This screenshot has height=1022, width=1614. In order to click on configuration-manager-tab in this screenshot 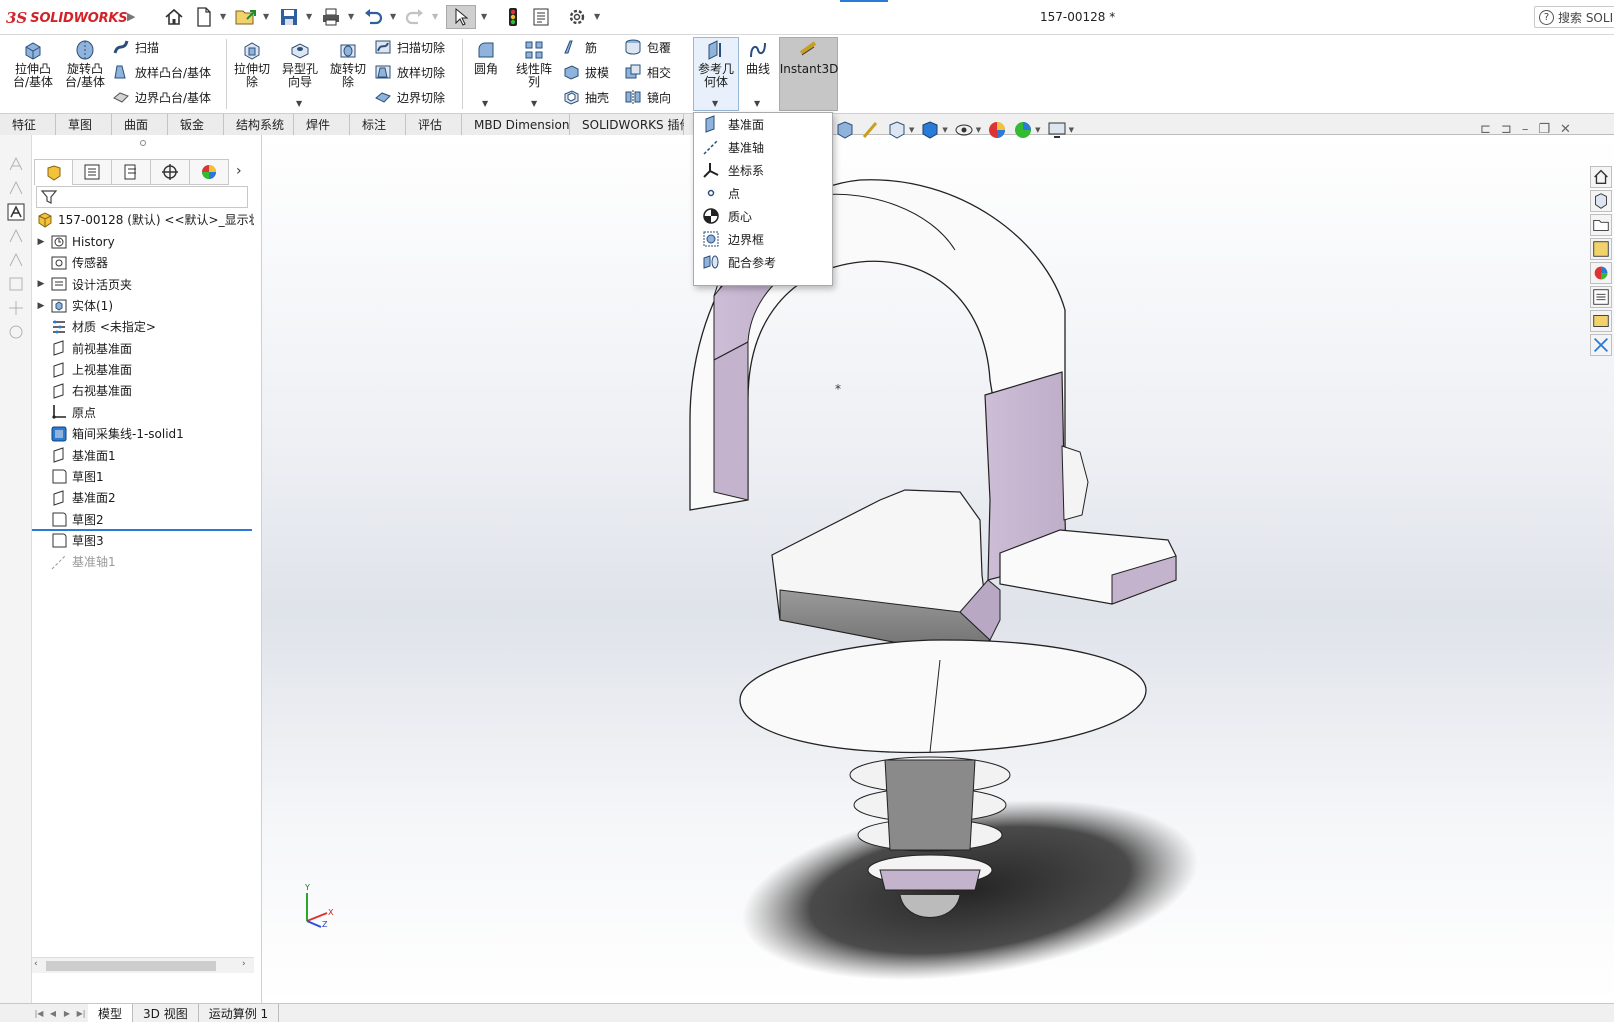, I will do `click(131, 172)`.